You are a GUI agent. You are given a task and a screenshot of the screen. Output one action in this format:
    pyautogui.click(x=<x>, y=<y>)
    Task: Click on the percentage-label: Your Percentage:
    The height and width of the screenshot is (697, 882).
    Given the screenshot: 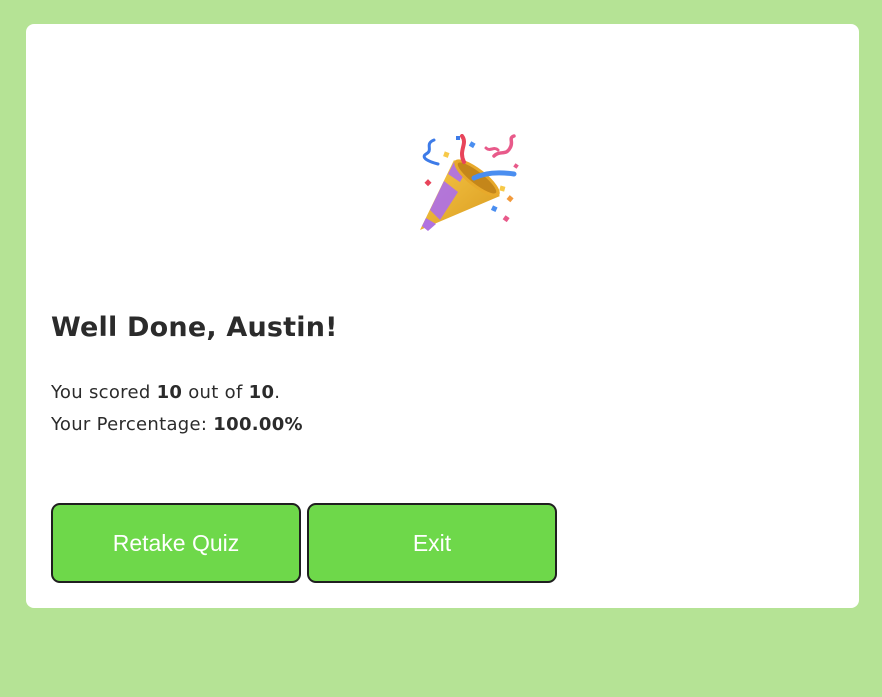 What is the action you would take?
    pyautogui.click(x=132, y=424)
    